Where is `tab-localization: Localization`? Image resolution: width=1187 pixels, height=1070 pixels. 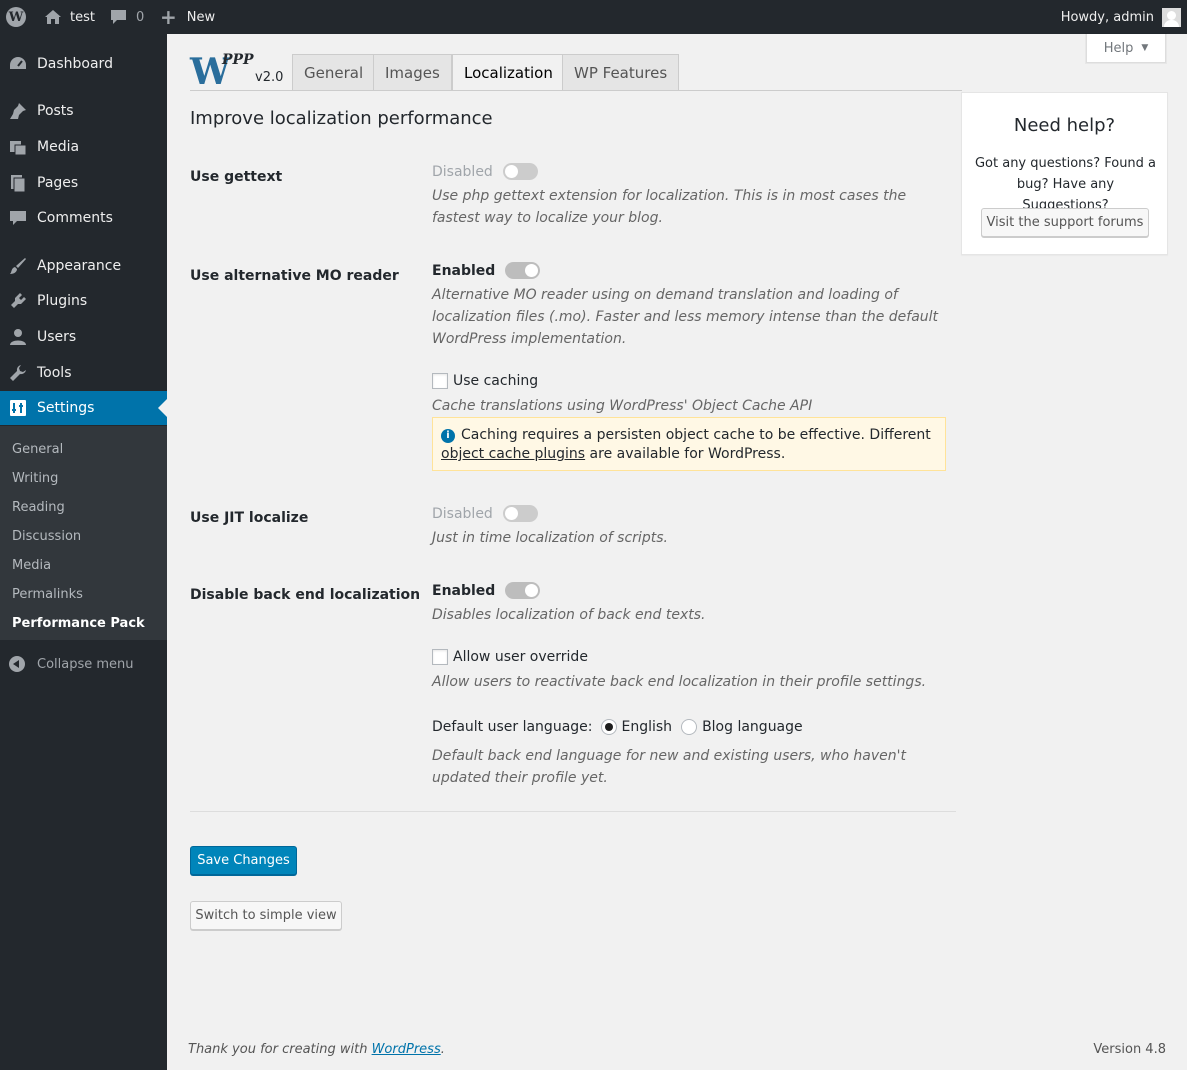 tab-localization: Localization is located at coordinates (508, 72).